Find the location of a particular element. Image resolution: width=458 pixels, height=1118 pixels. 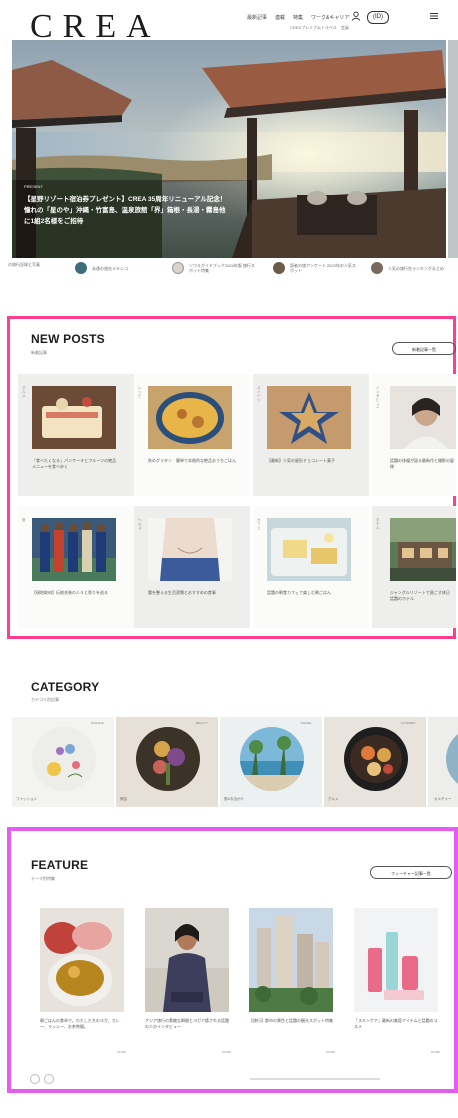

hero-thumb: 読者の旅アンケート 2023年の人気スポット is located at coordinates (315, 268).